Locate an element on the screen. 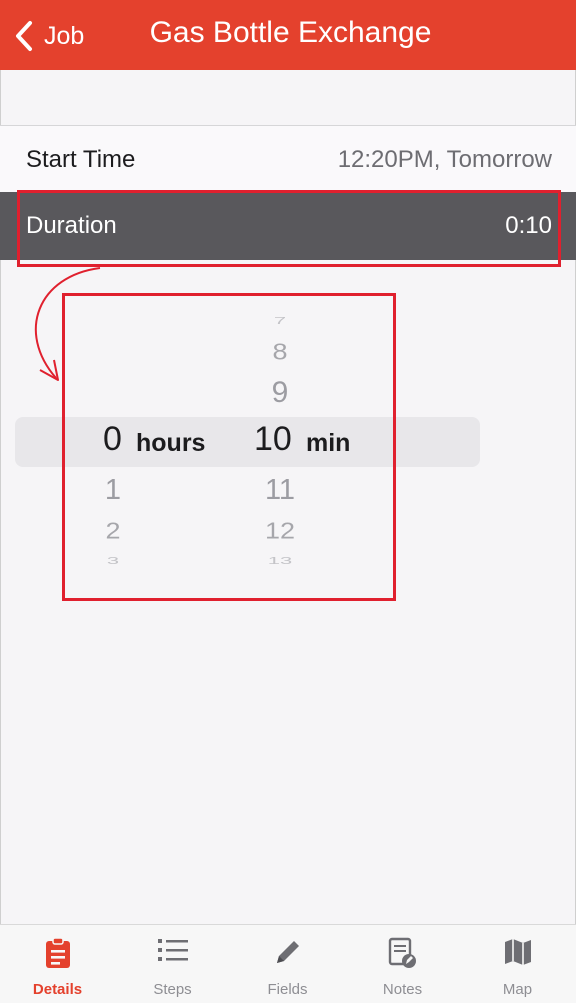  tab-fields: Fields is located at coordinates (287, 964).